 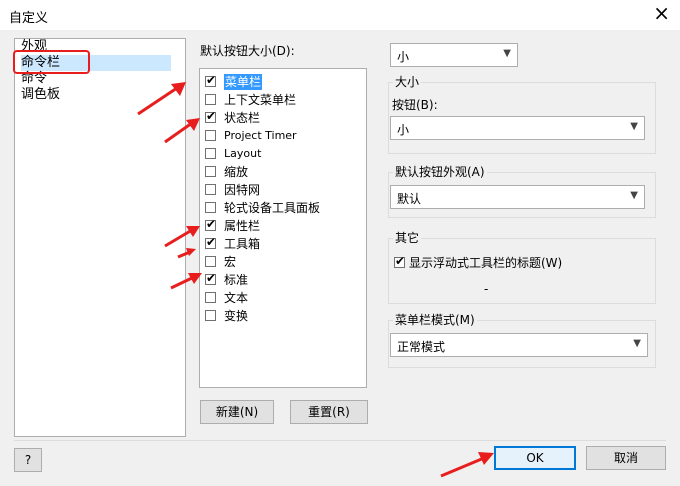 I want to click on sidebar-item-palette: 调色板, so click(x=40, y=95).